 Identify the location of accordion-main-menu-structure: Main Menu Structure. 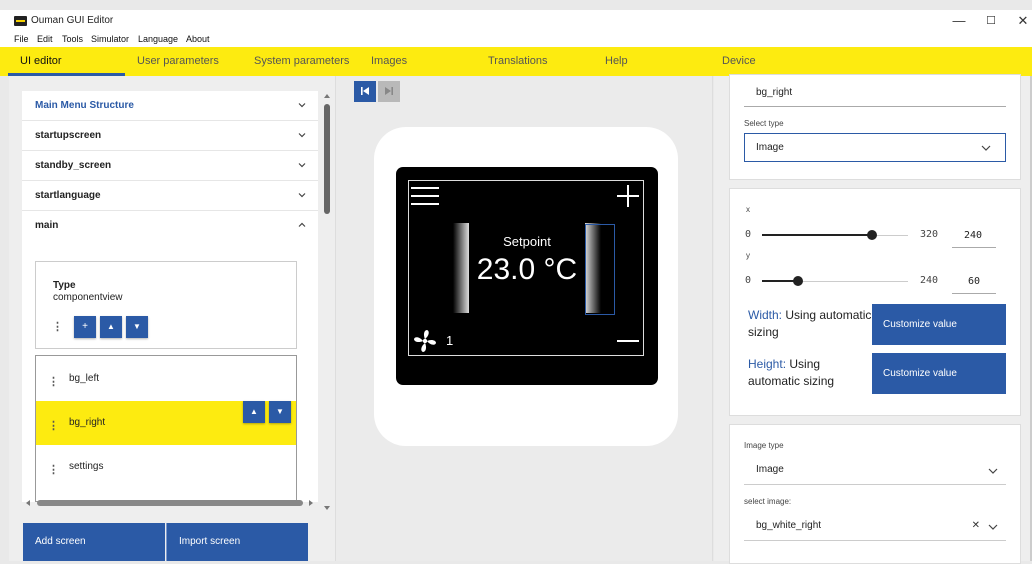
(170, 106).